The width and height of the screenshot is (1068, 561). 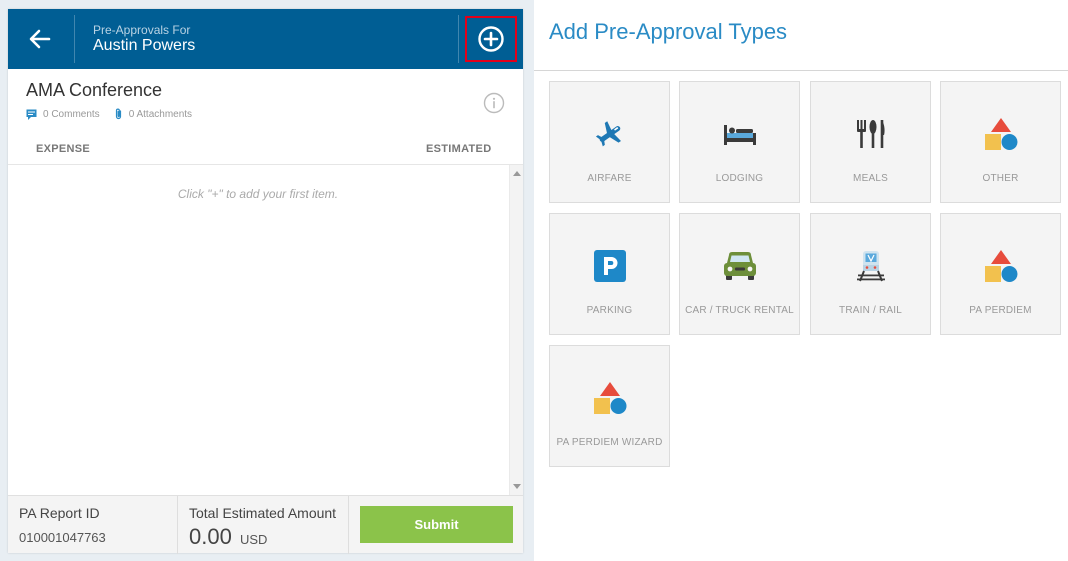 What do you see at coordinates (517, 173) in the screenshot?
I see `scroll-up-arrow-icon` at bounding box center [517, 173].